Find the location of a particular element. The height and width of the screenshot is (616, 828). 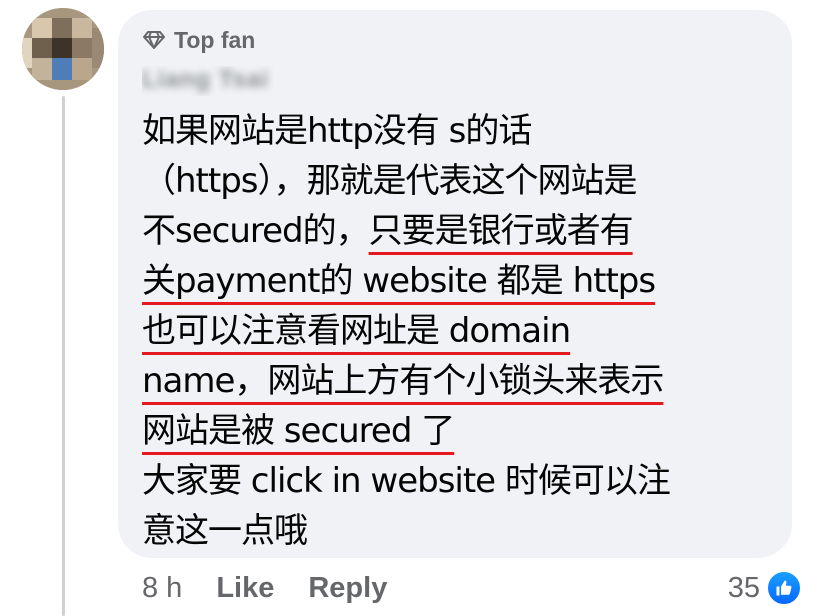

comment-actions: 8 h Like Reply is located at coordinates (264, 588).